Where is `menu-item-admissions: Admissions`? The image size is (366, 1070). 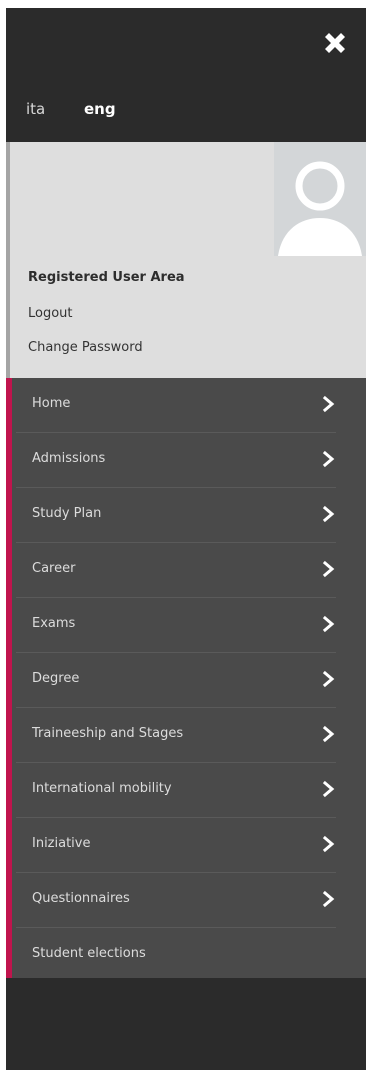
menu-item-admissions: Admissions is located at coordinates (176, 460).